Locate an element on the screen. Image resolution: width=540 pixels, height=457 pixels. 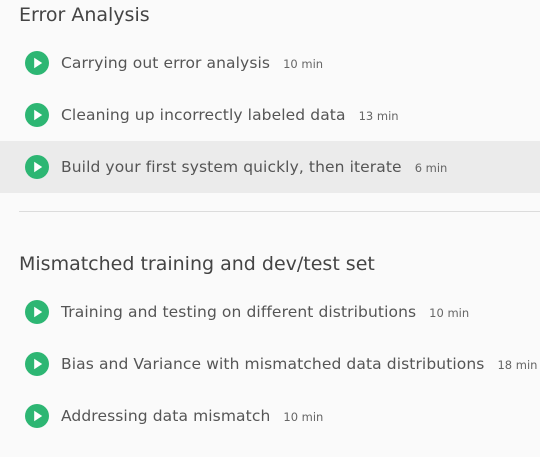
section-title-error-analysis: Error Analysis is located at coordinates (84, 15).